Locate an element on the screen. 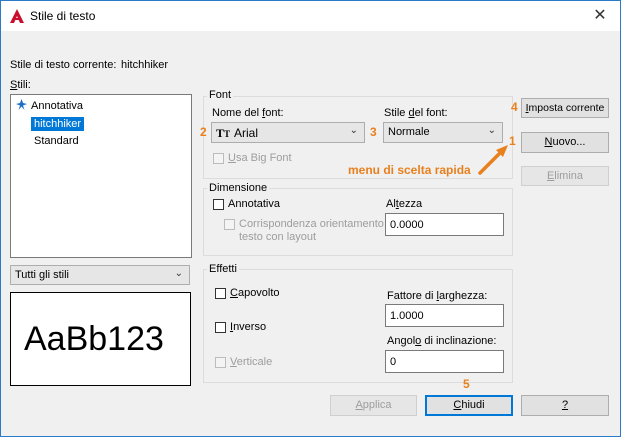 The width and height of the screenshot is (621, 437). styles-filter-dropdown: Tutti gli stili ⌄ is located at coordinates (100, 275).